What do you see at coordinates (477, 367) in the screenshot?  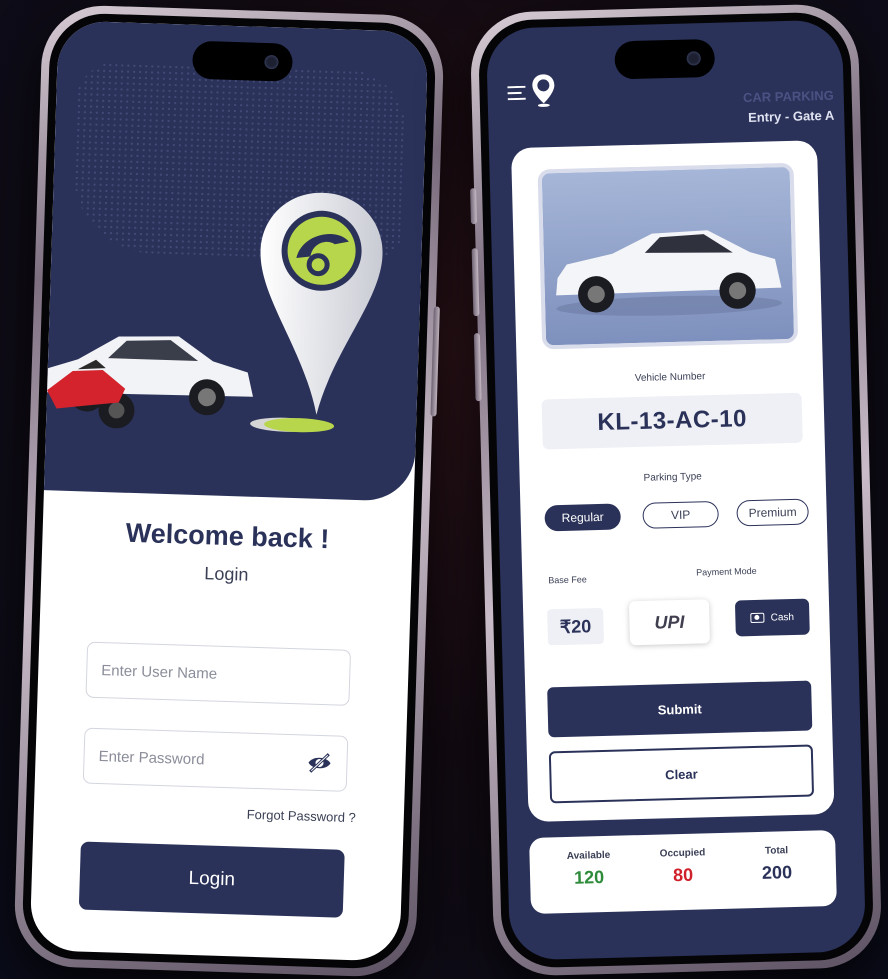 I see `volume-down-button` at bounding box center [477, 367].